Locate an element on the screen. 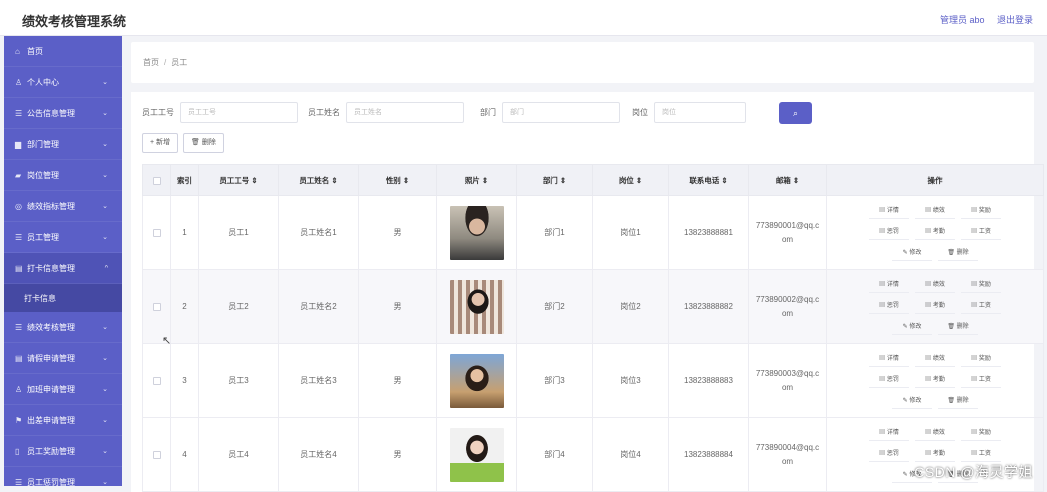 This screenshot has height=492, width=1047. sidebar-subitem-clockin: 打卡信息 is located at coordinates (63, 298).